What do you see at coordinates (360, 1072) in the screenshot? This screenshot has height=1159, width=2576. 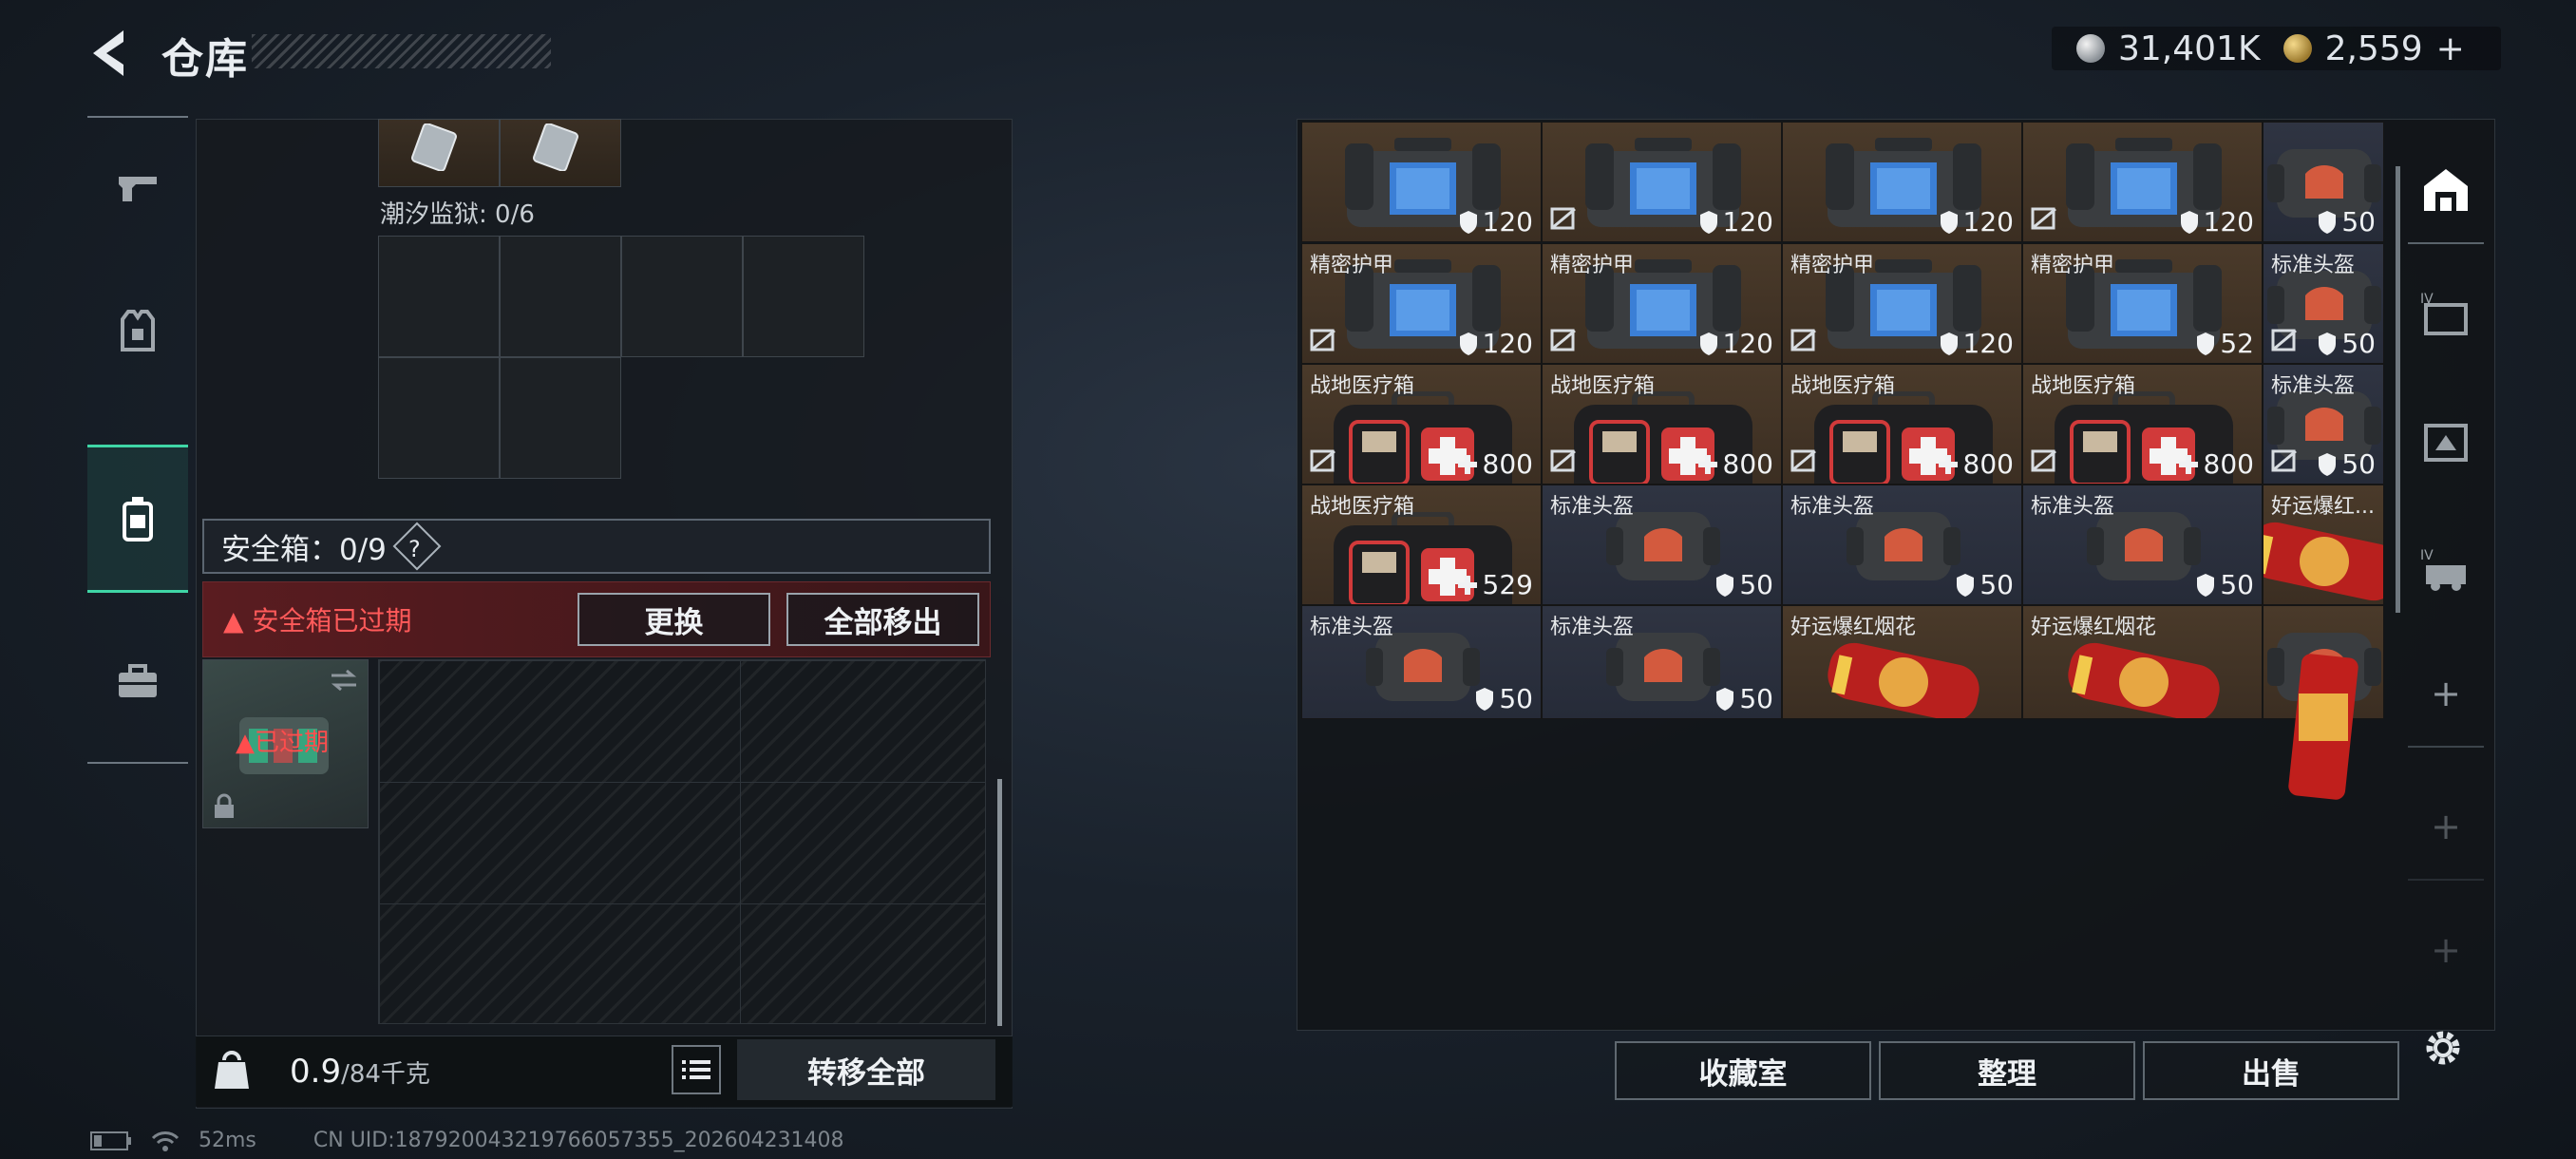 I see `weight-readout: 0.9/84千克` at bounding box center [360, 1072].